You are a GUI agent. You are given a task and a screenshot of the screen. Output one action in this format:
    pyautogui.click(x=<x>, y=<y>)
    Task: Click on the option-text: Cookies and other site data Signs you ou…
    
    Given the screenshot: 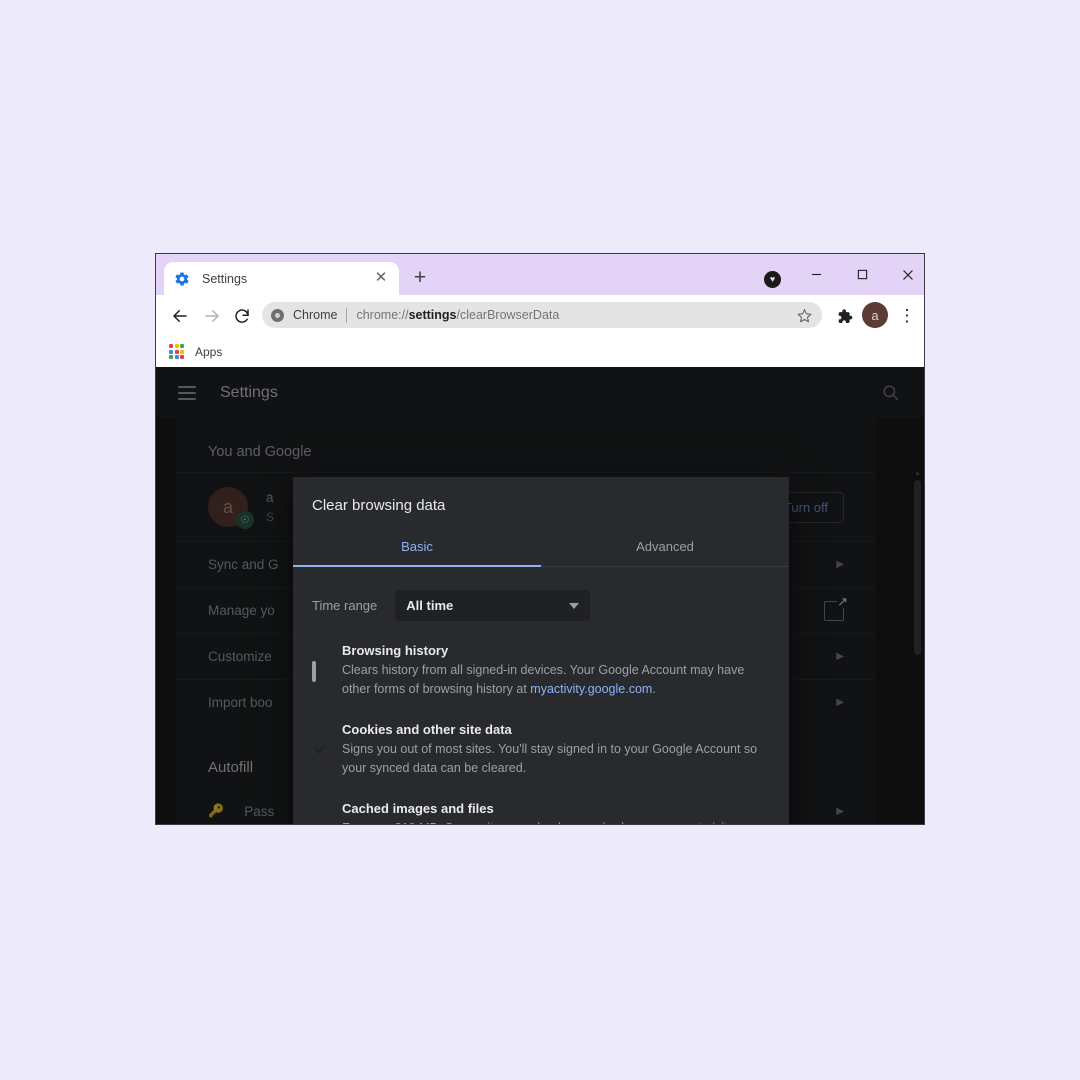 What is the action you would take?
    pyautogui.click(x=556, y=750)
    